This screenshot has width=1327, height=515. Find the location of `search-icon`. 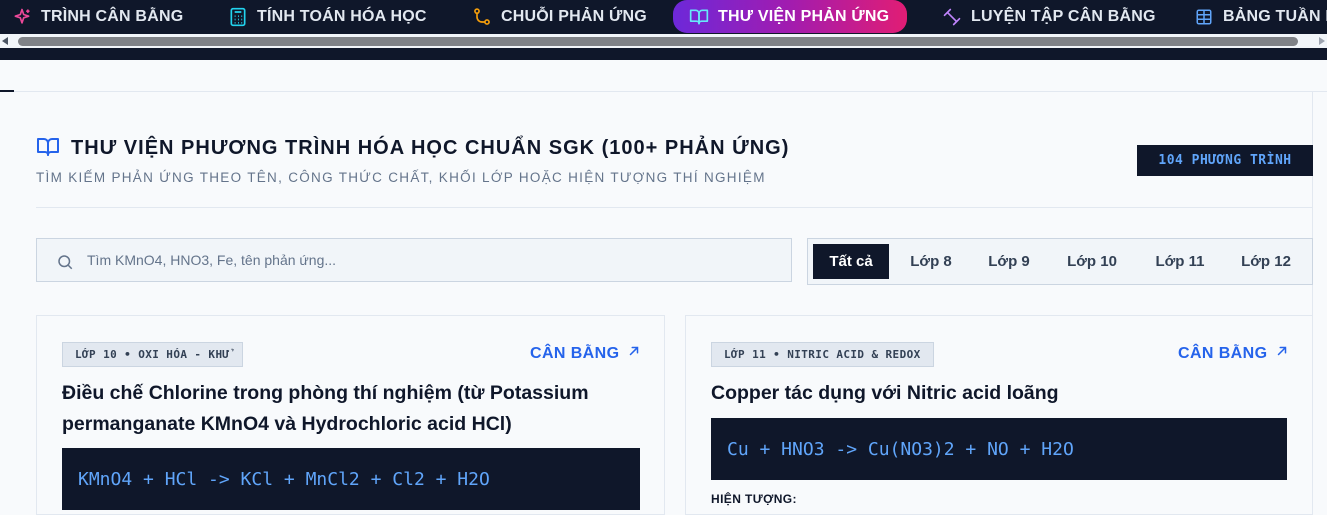

search-icon is located at coordinates (65, 262).